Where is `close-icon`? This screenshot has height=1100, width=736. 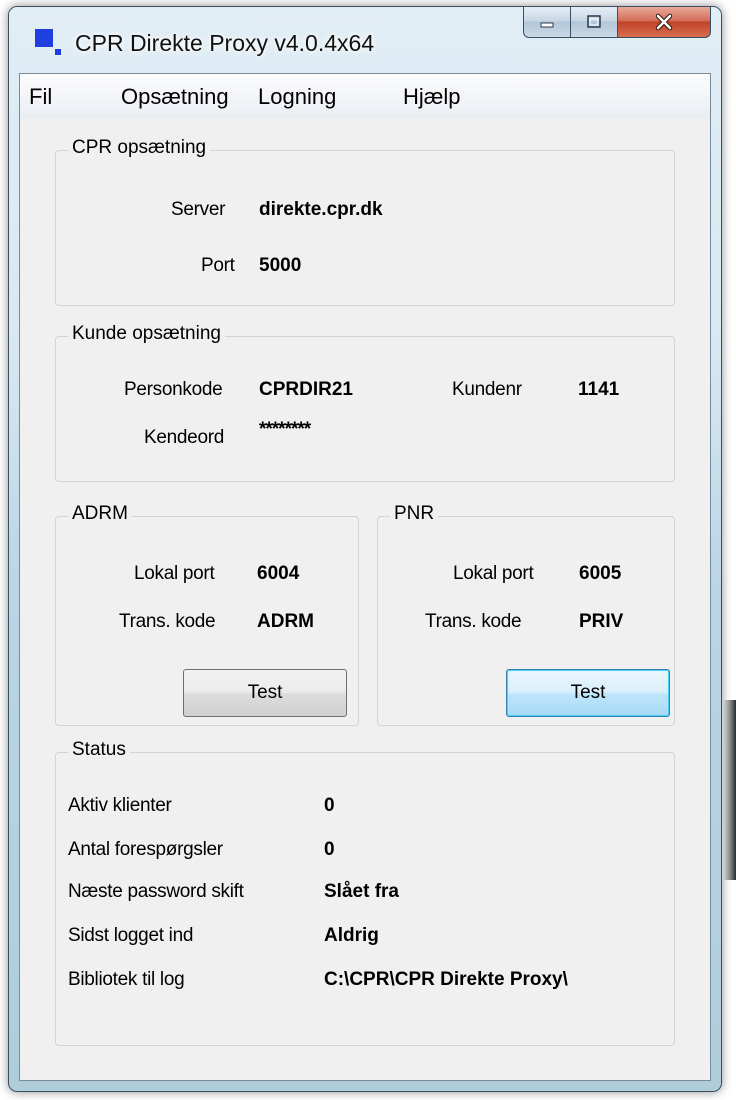
close-icon is located at coordinates (664, 22).